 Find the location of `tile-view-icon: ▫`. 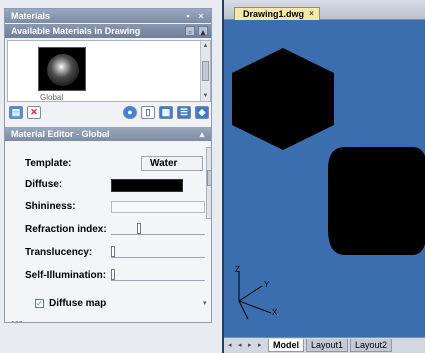

tile-view-icon: ▫ is located at coordinates (190, 31).